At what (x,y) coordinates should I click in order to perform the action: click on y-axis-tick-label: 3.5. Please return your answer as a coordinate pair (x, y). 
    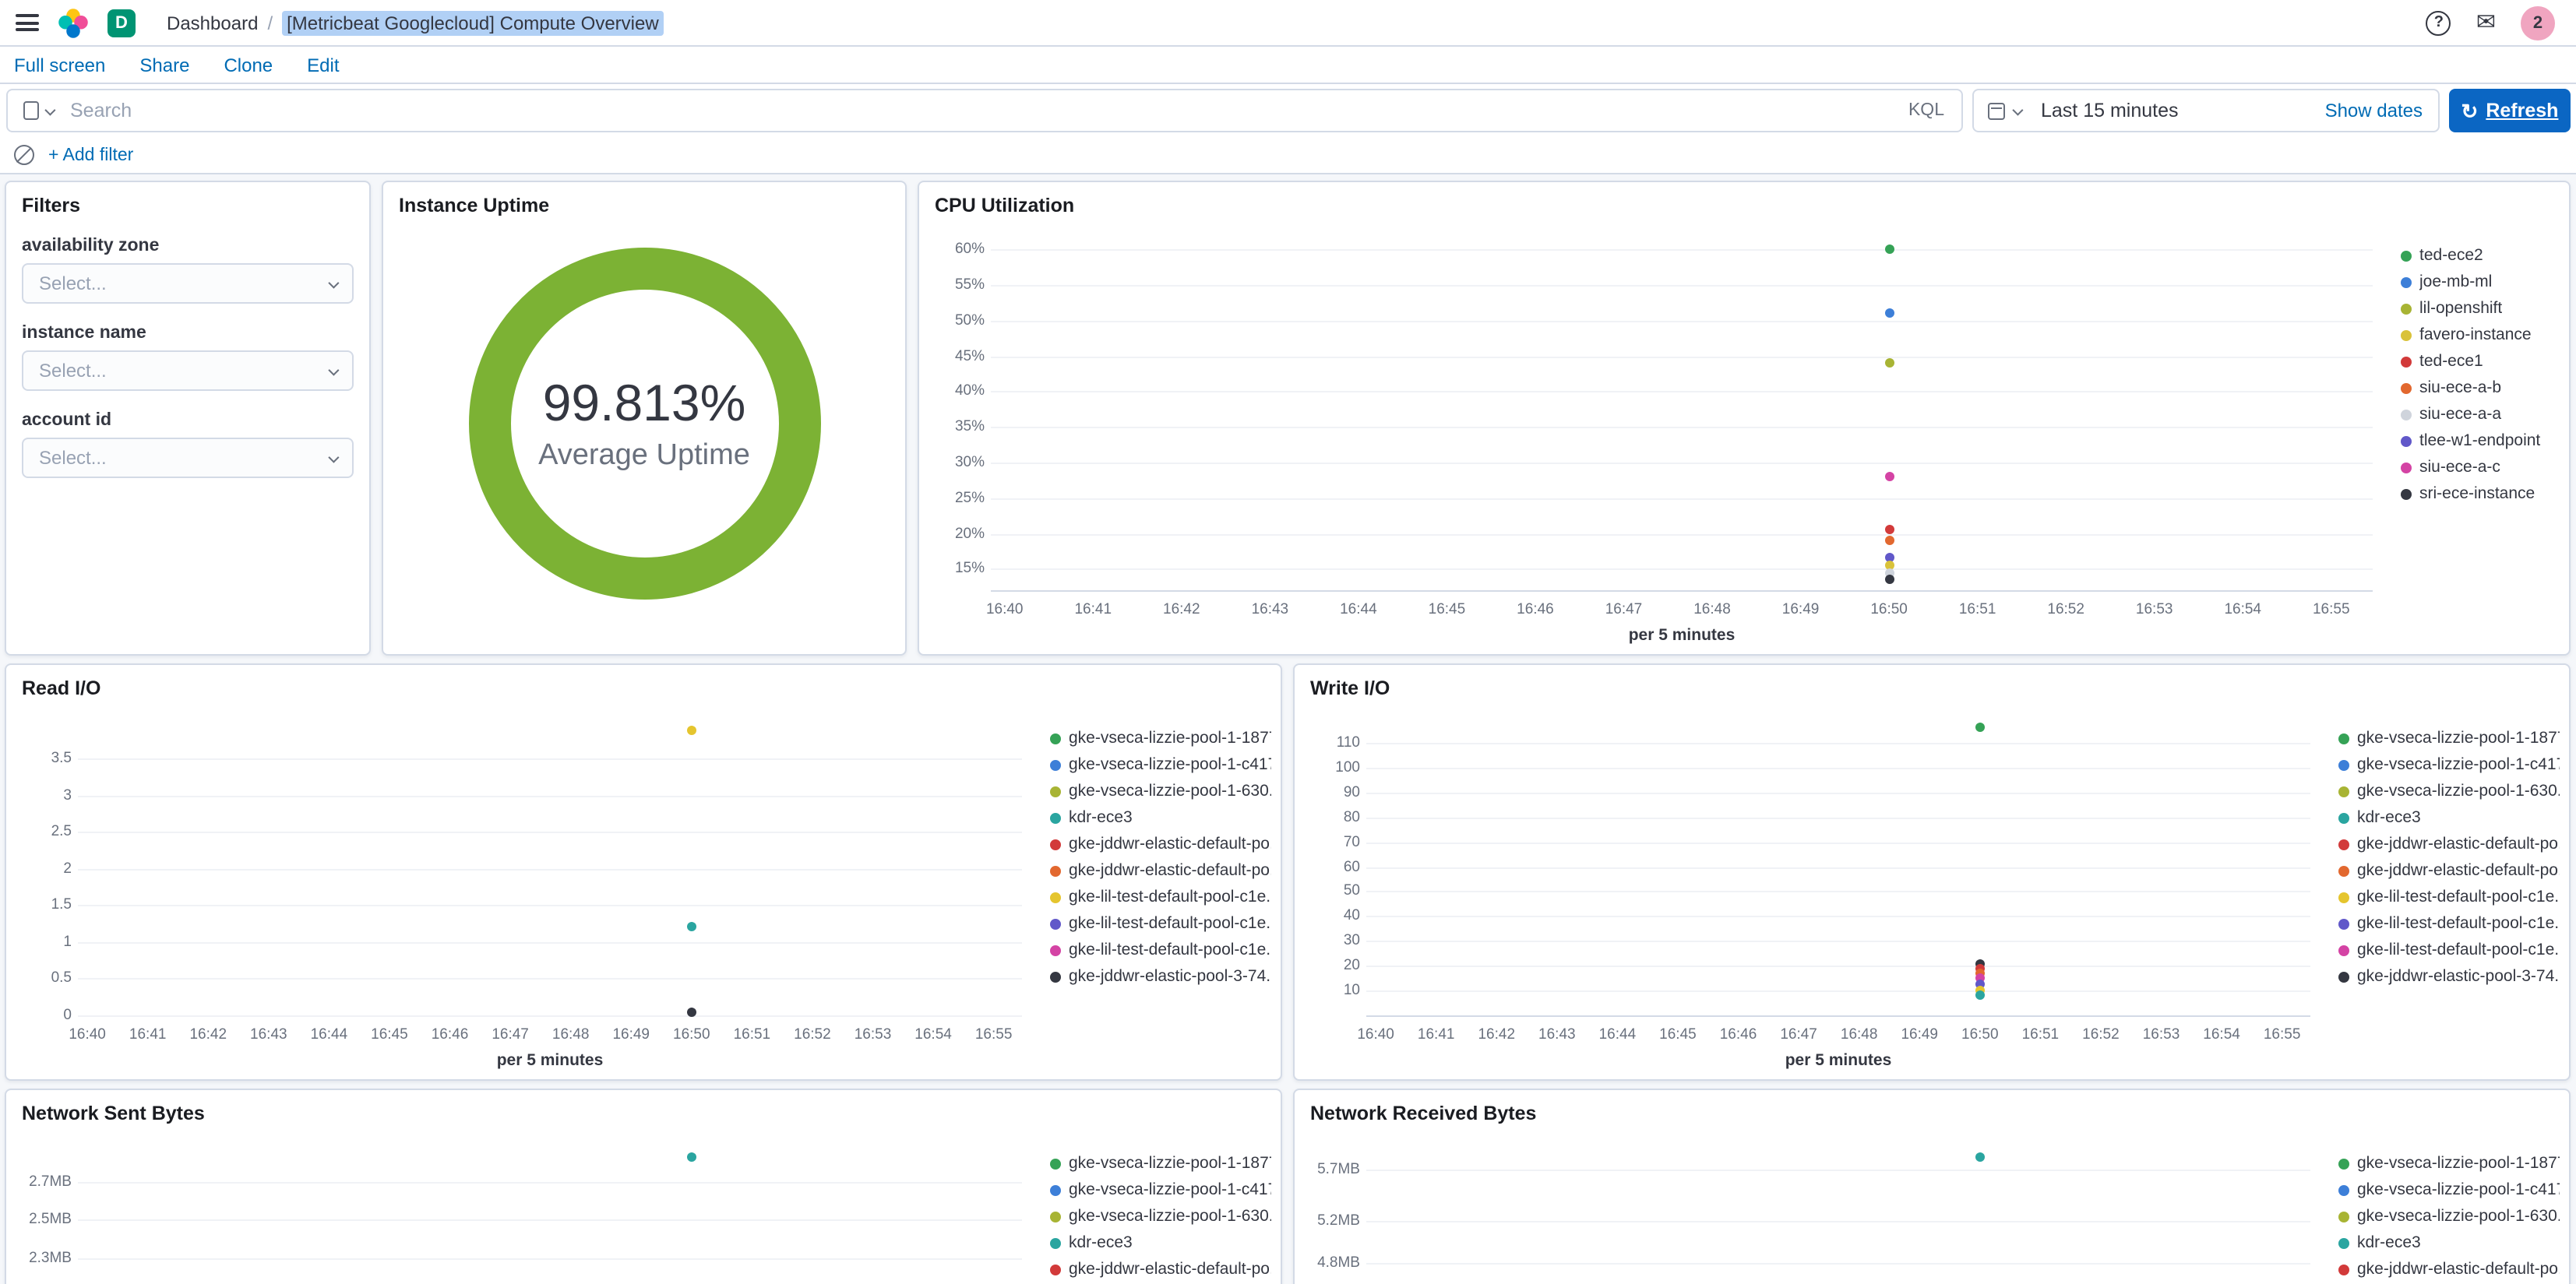
    Looking at the image, I should click on (61, 758).